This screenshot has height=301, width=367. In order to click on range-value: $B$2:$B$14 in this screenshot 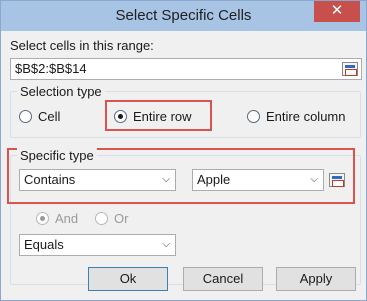, I will do `click(51, 68)`.